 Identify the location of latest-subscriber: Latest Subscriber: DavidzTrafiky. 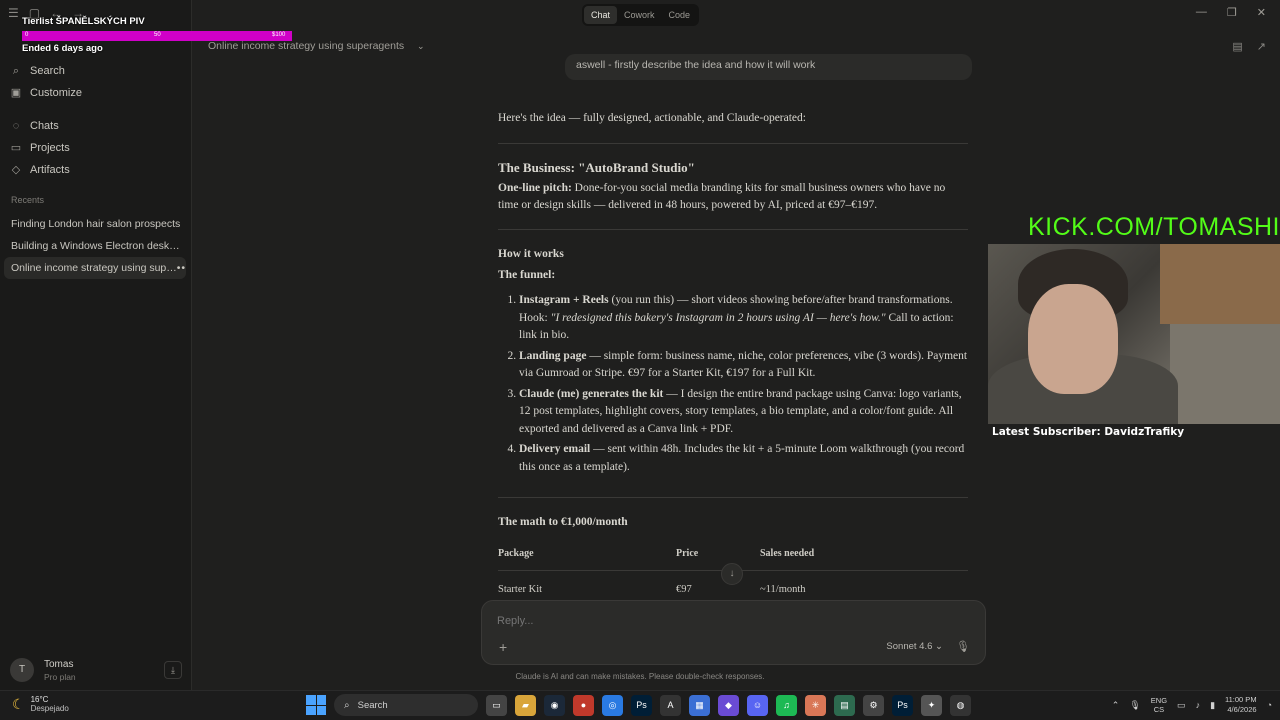
(1088, 432).